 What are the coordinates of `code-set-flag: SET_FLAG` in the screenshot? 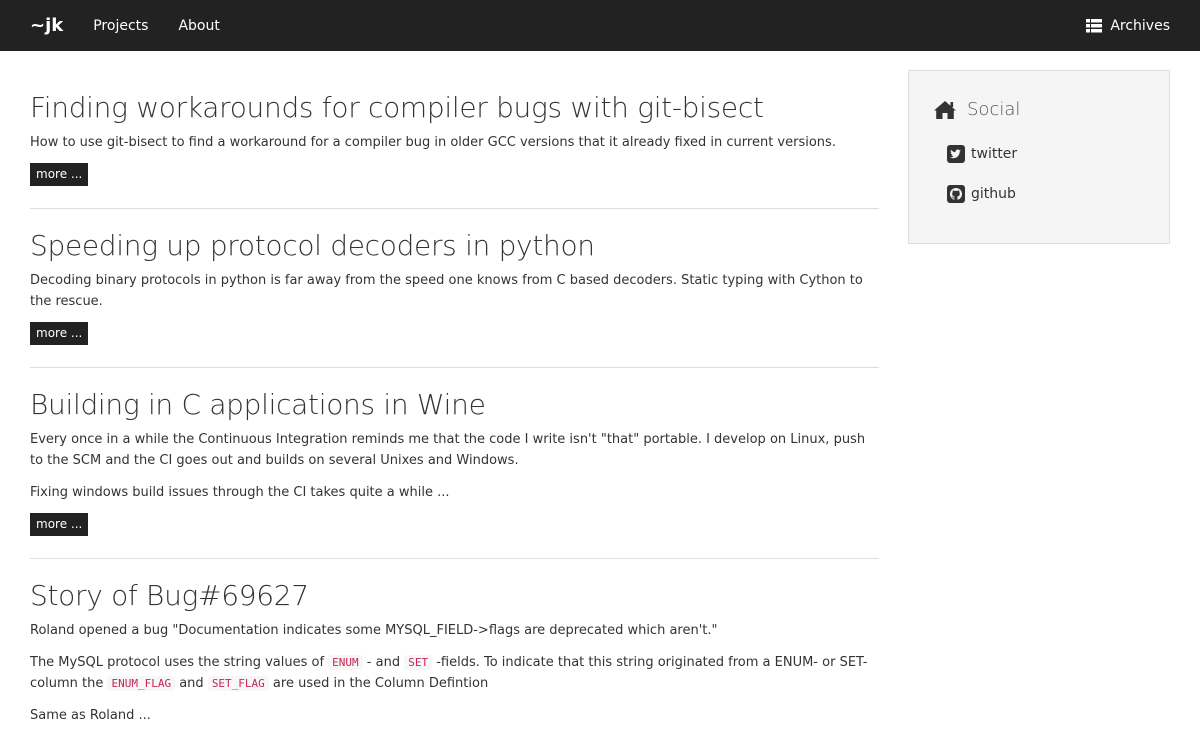 It's located at (238, 683).